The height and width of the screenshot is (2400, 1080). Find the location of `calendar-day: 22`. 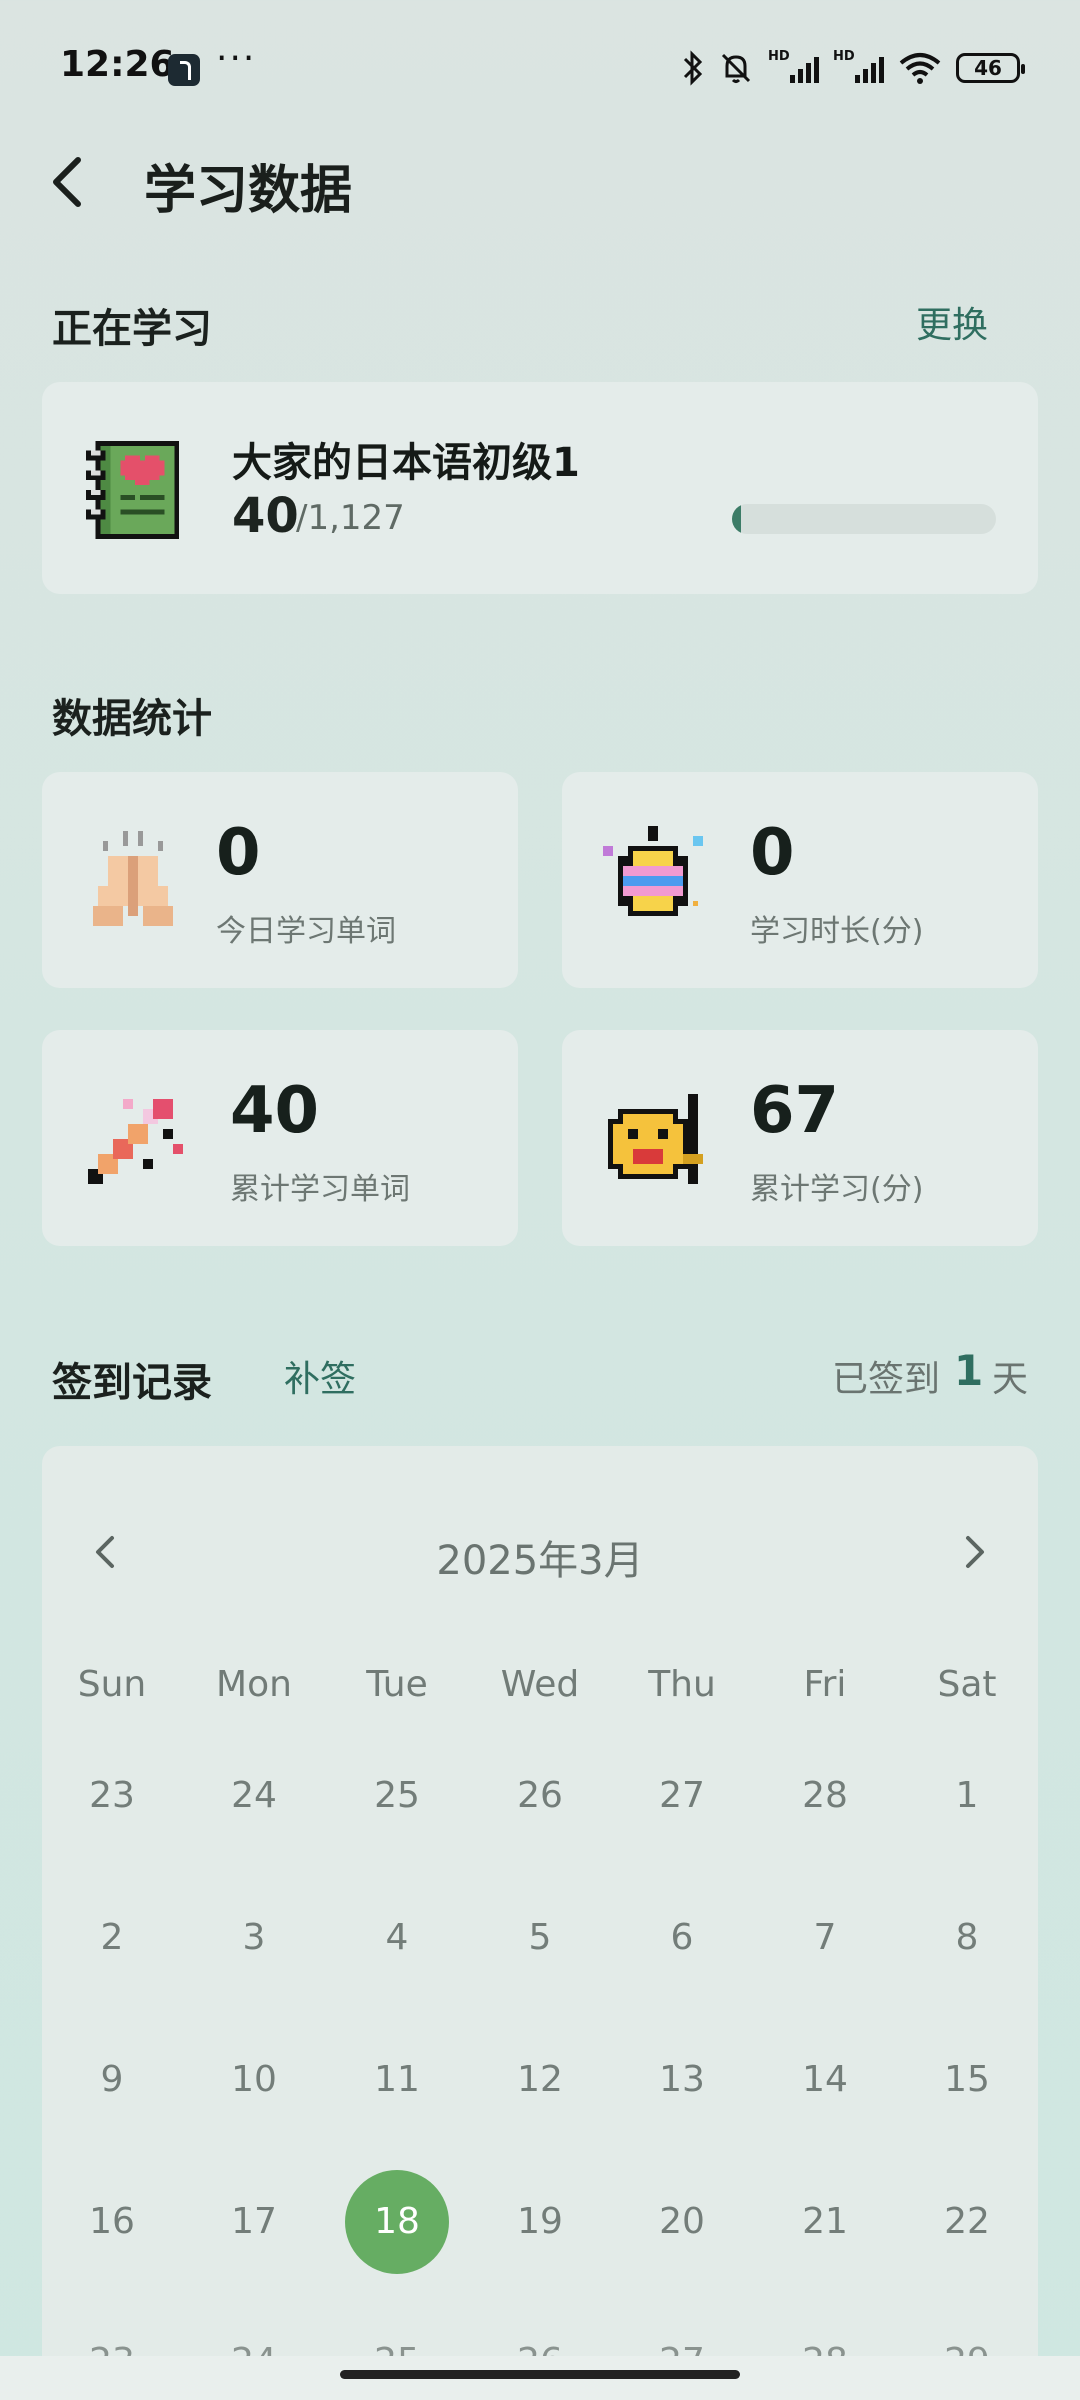

calendar-day: 22 is located at coordinates (967, 2222).